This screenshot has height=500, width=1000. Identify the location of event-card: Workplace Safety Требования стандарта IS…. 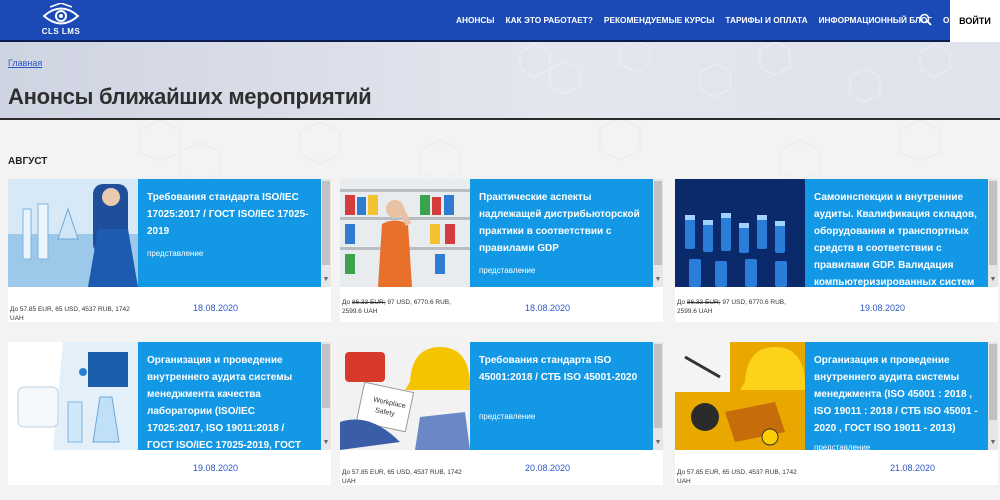
(501, 413).